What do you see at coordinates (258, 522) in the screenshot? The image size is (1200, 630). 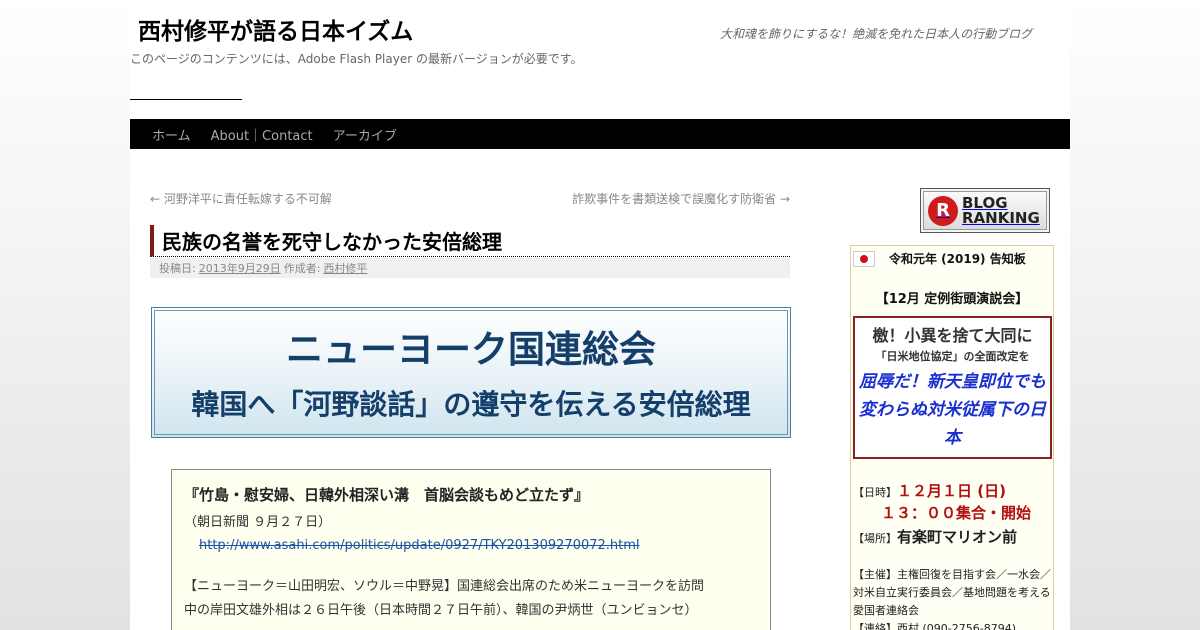 I see `quote-source: （朝日新聞 ９月２７日）` at bounding box center [258, 522].